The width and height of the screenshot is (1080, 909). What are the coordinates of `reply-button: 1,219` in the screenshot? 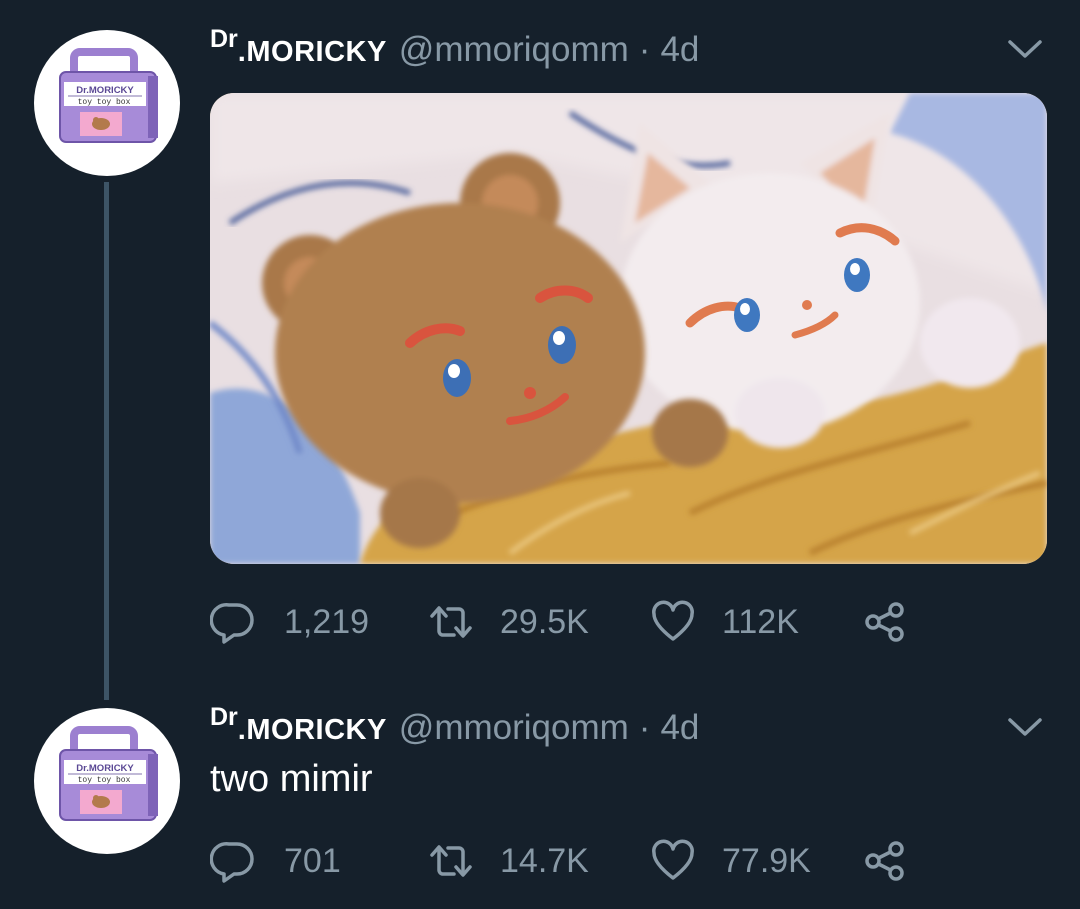 It's located at (289, 622).